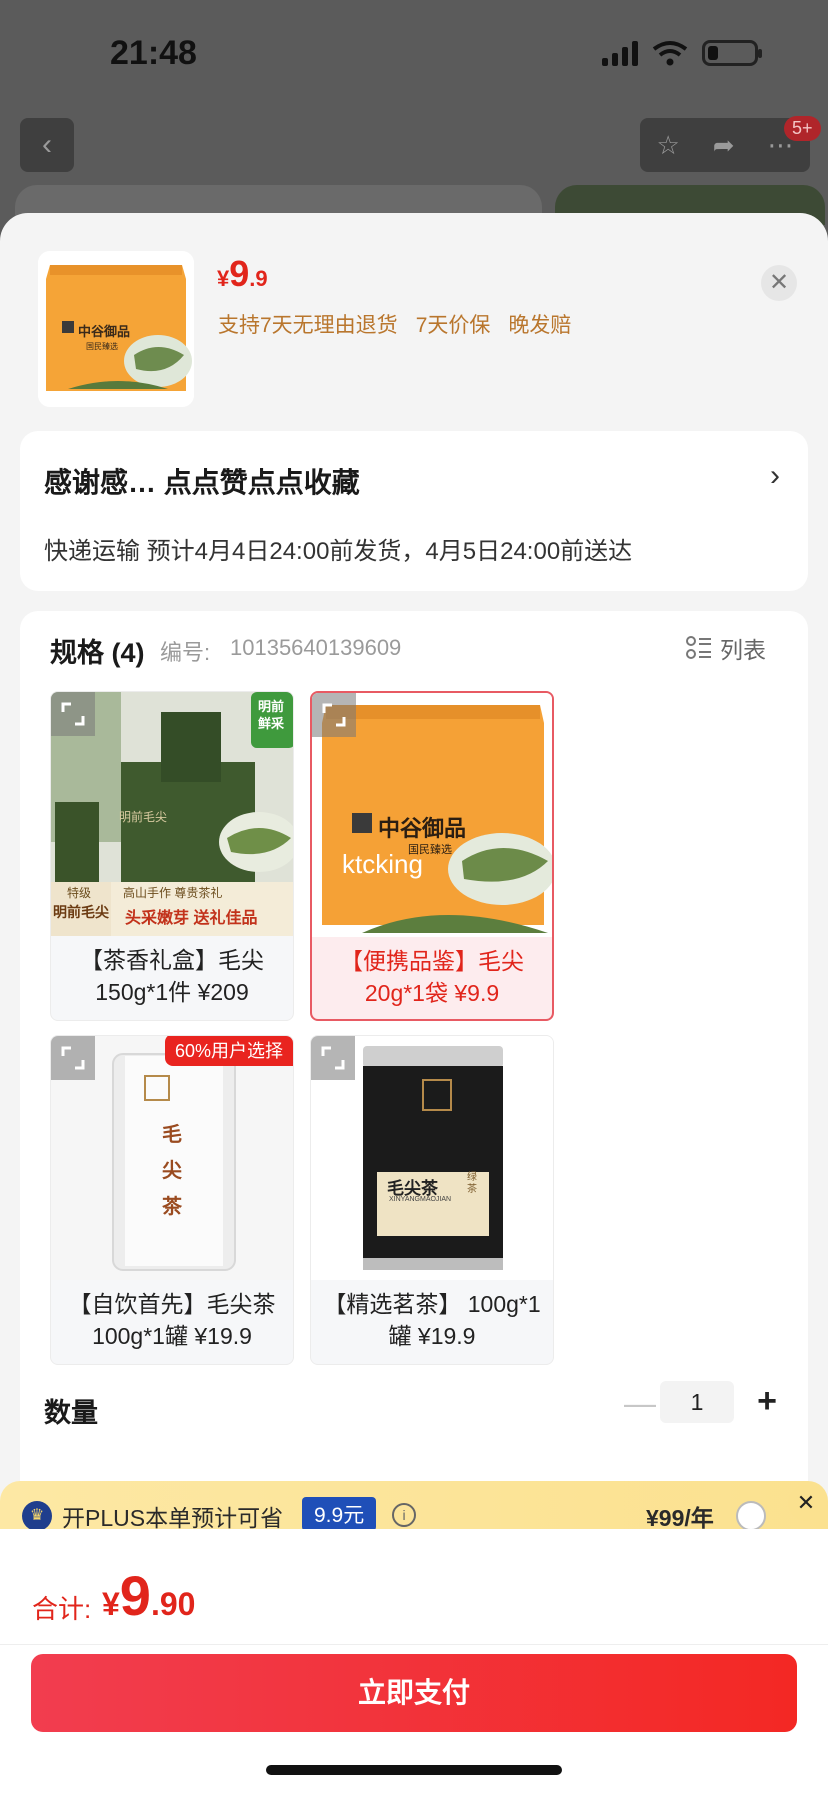 This screenshot has height=1795, width=828. What do you see at coordinates (414, 55) in the screenshot?
I see `status-bar: 21:48` at bounding box center [414, 55].